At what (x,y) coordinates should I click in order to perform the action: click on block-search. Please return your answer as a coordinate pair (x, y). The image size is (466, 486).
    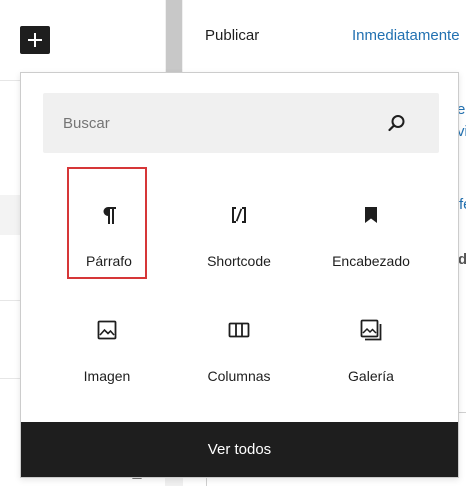
    Looking at the image, I should click on (241, 123).